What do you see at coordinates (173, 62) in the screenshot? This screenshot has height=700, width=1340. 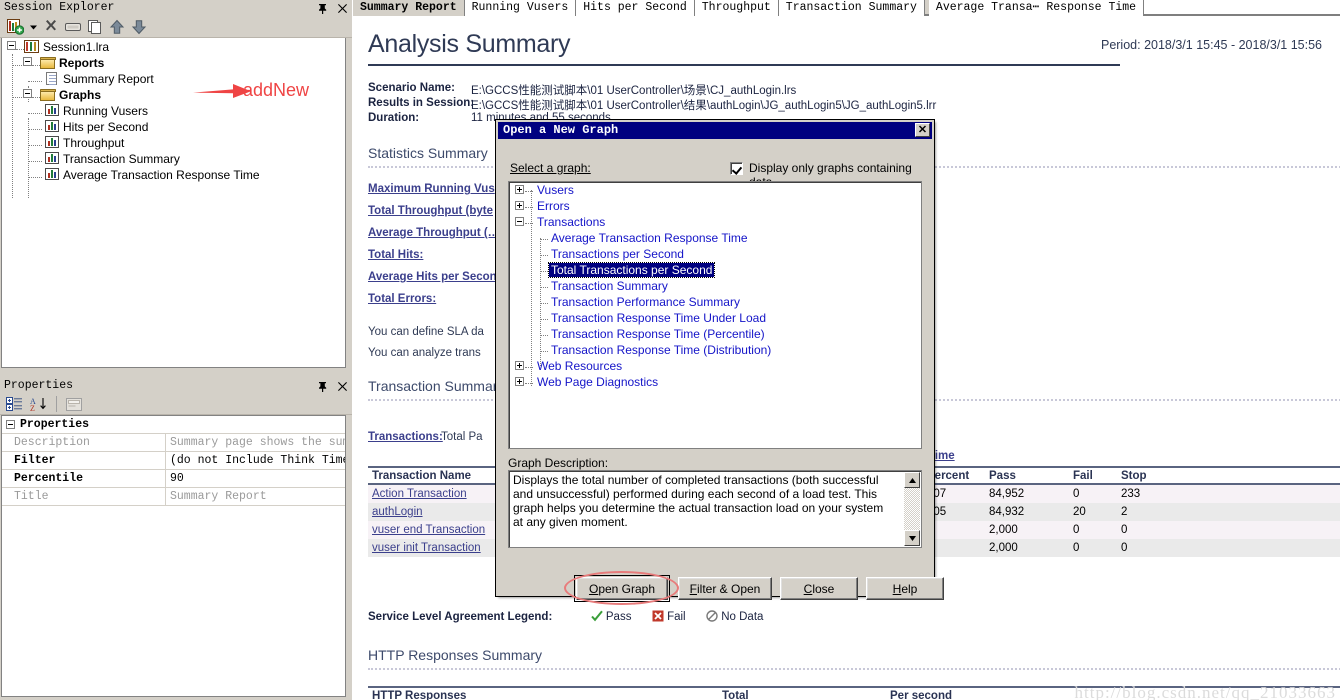 I see `tree-item-reports: Reports` at bounding box center [173, 62].